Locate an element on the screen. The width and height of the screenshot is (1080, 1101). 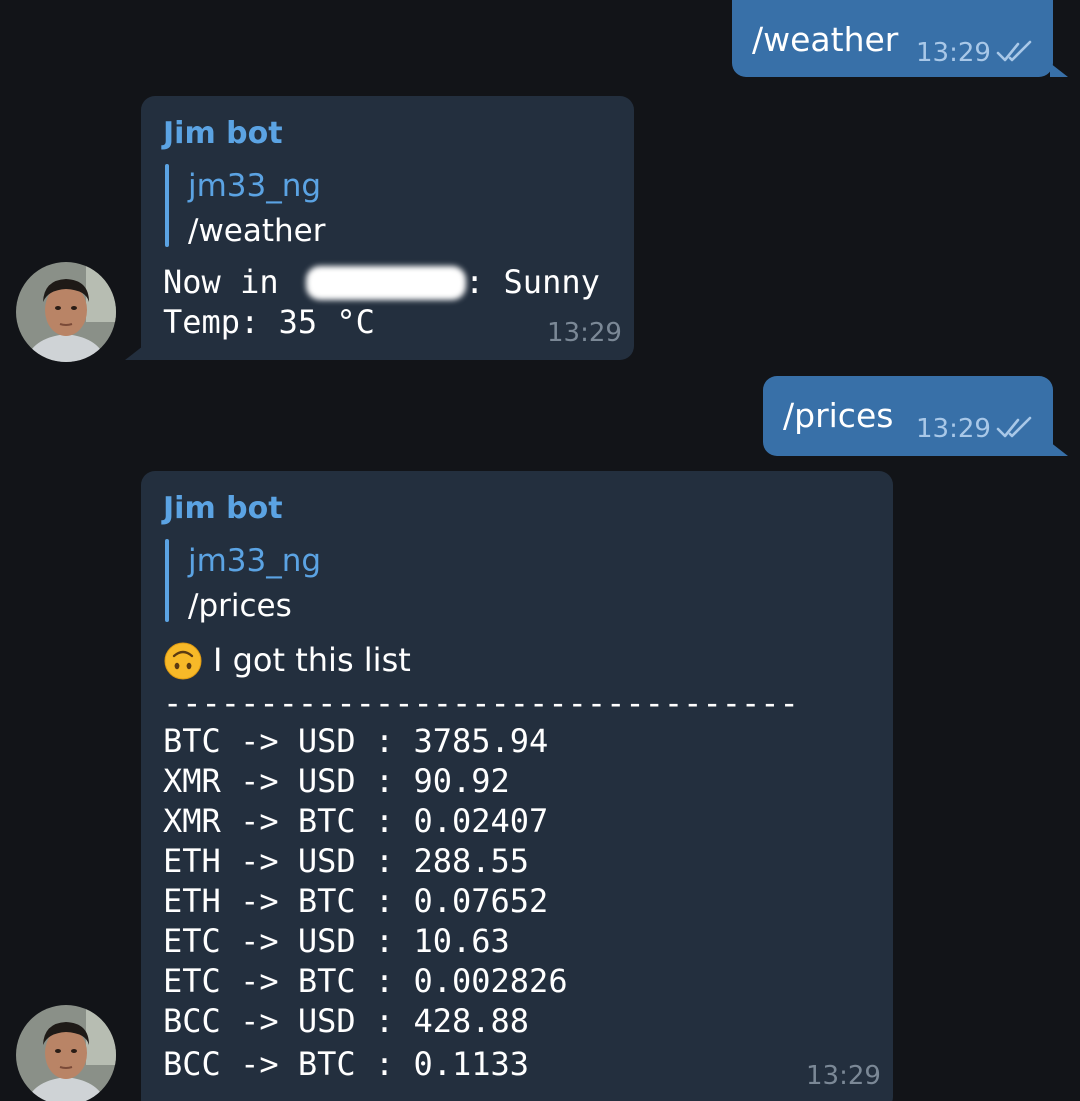
price-row: XMR -> BTC : 0.02407 is located at coordinates (356, 821).